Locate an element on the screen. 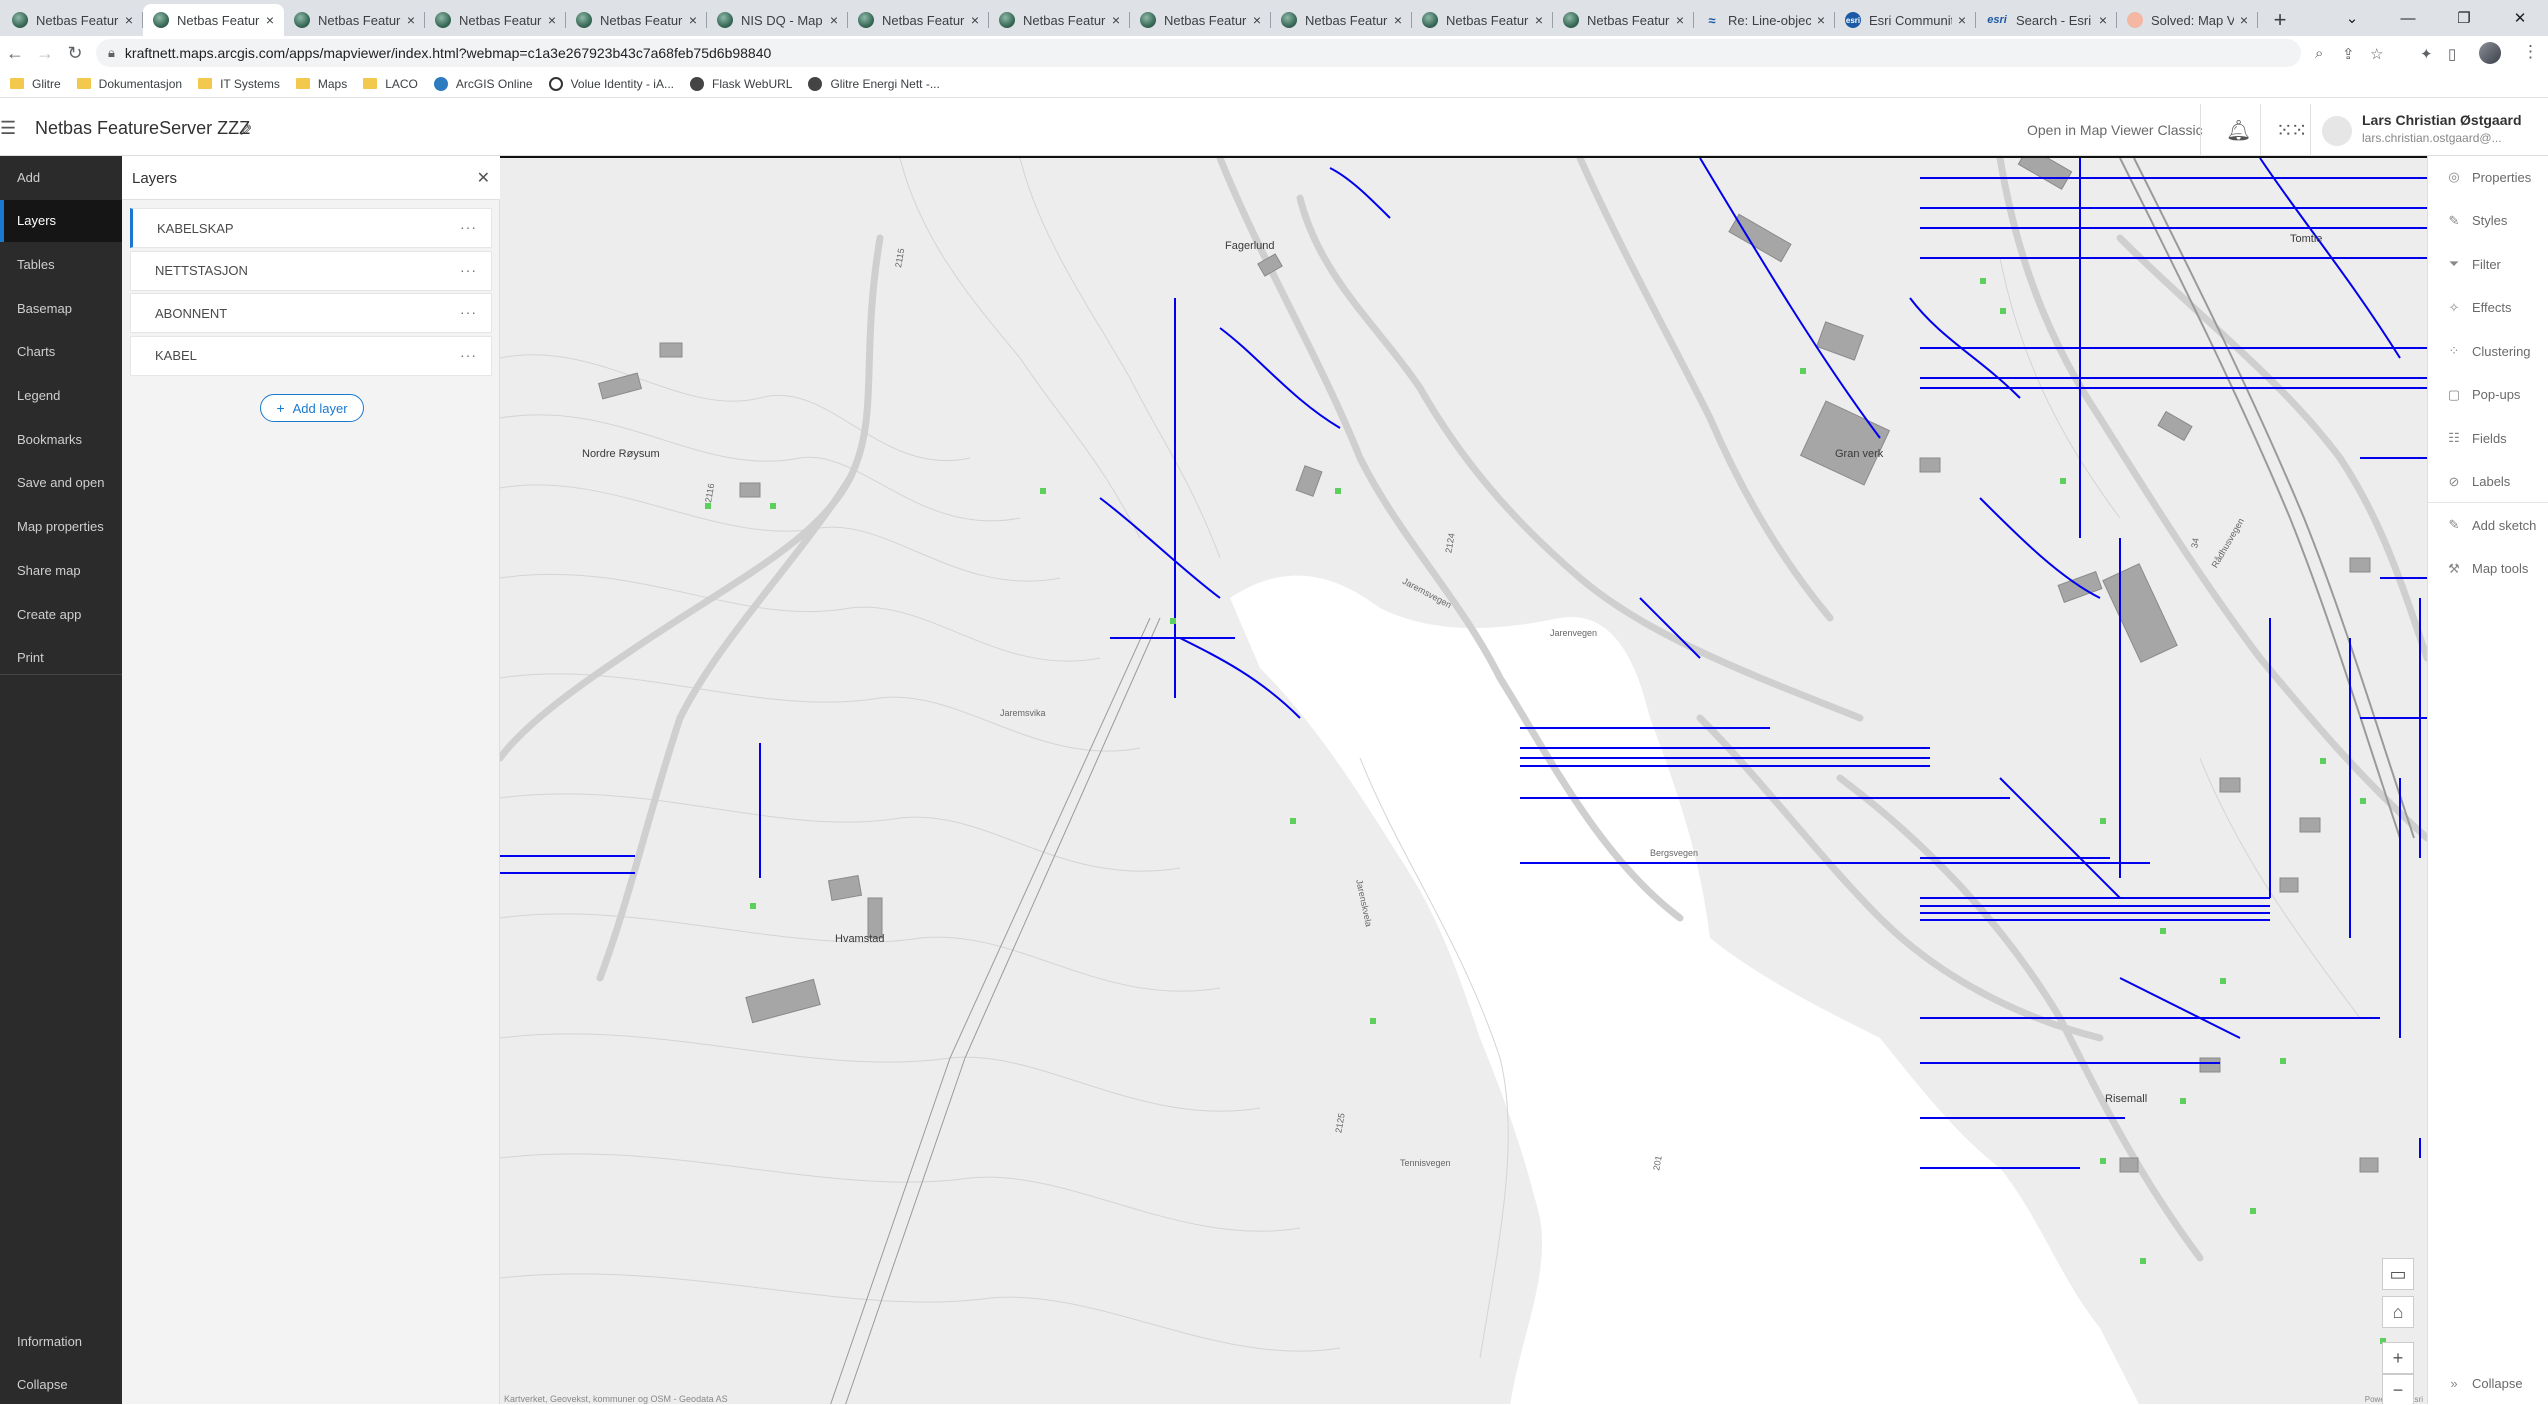 The width and height of the screenshot is (2548, 1405). browser-profile-avatar is located at coordinates (2490, 53).